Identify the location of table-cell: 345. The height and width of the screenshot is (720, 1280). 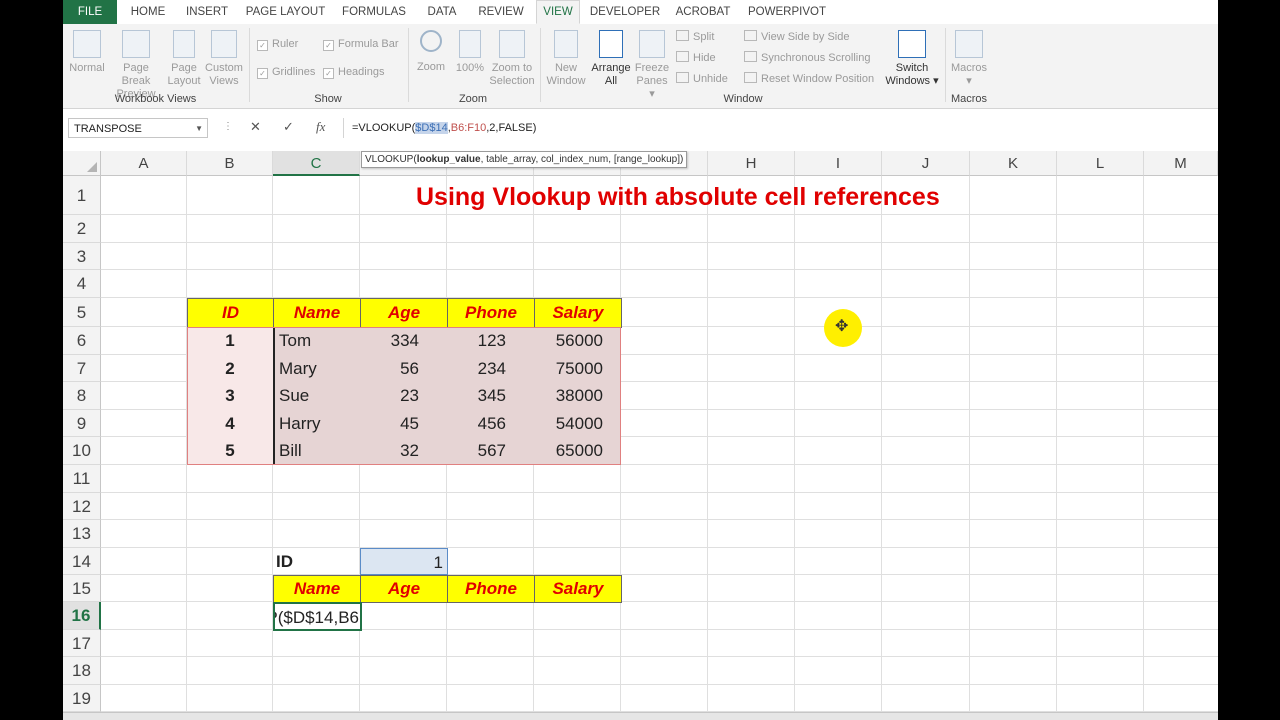
(490, 396).